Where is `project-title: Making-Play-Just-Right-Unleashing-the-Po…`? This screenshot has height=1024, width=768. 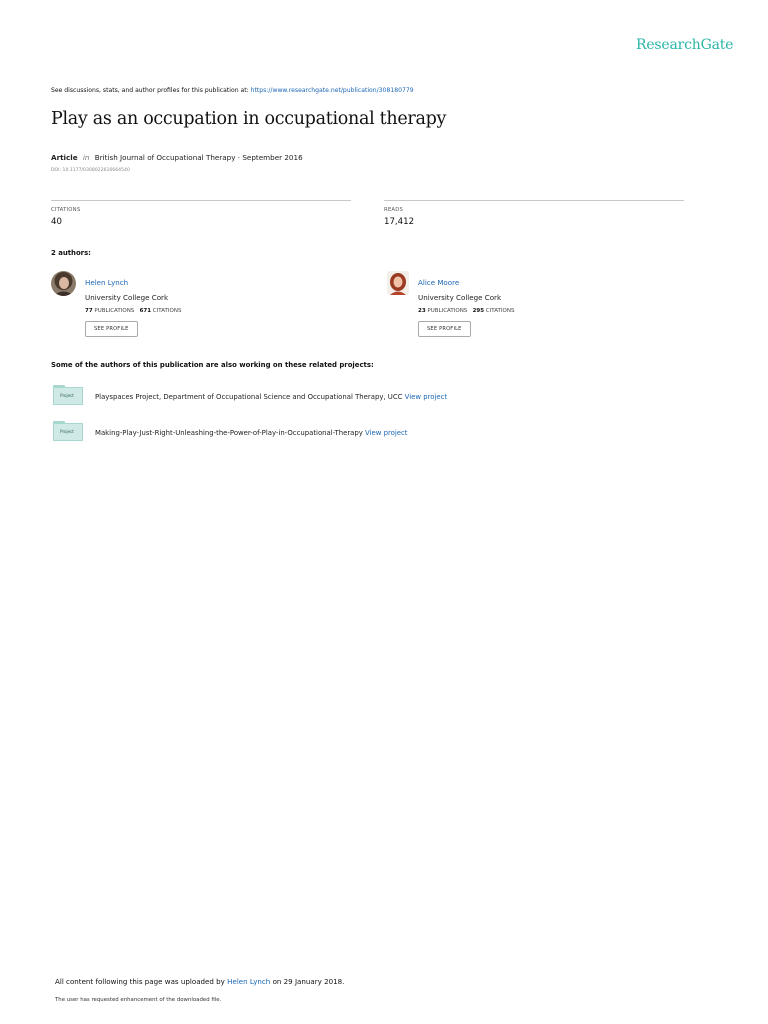 project-title: Making-Play-Just-Right-Unleashing-the-Po… is located at coordinates (229, 433).